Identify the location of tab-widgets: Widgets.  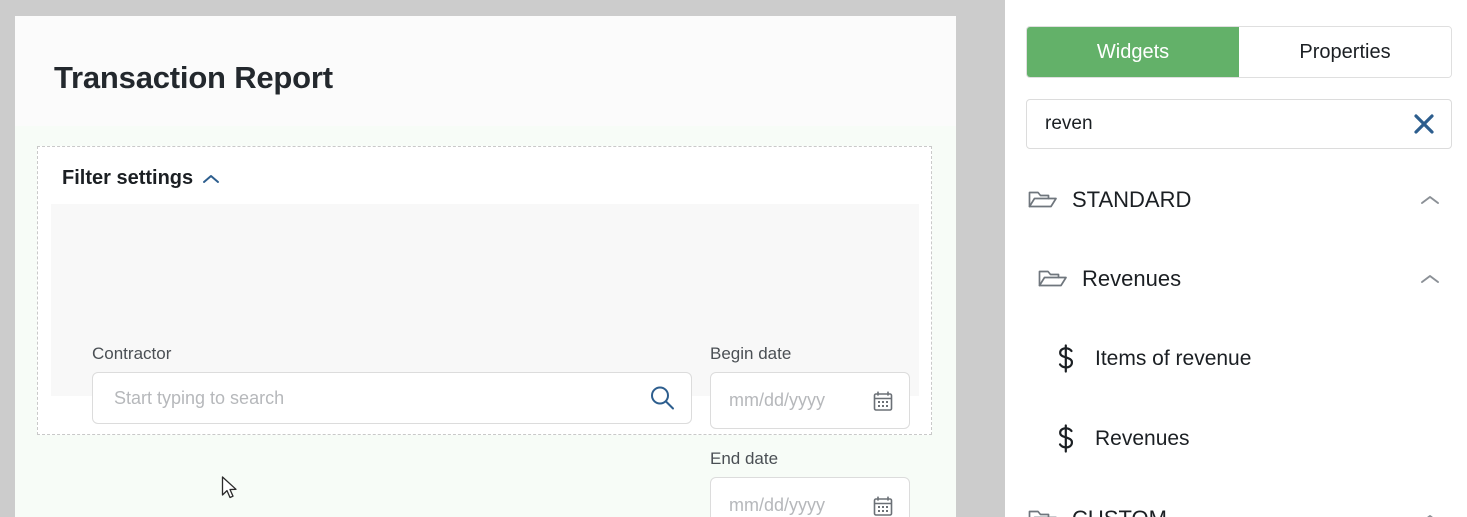
(1133, 52).